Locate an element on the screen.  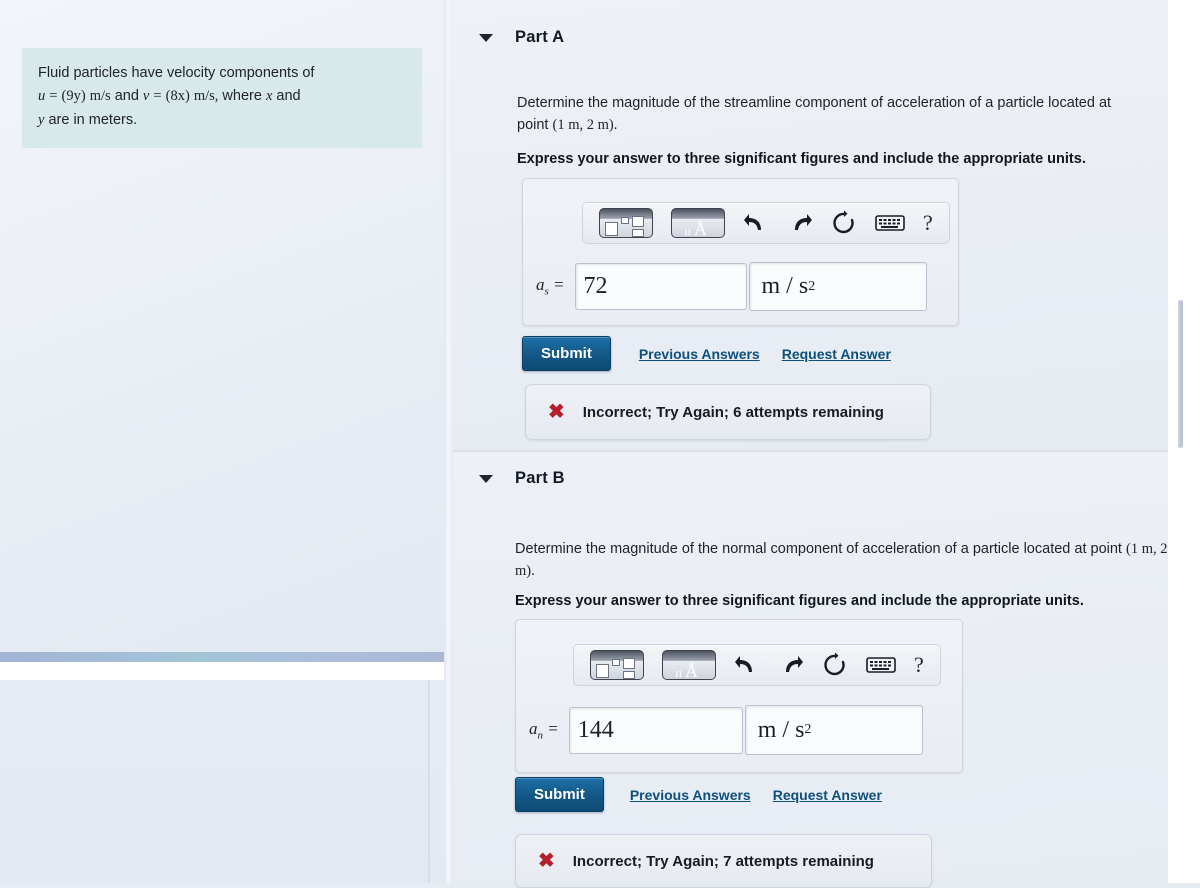
conjunction-2: and is located at coordinates (288, 96).